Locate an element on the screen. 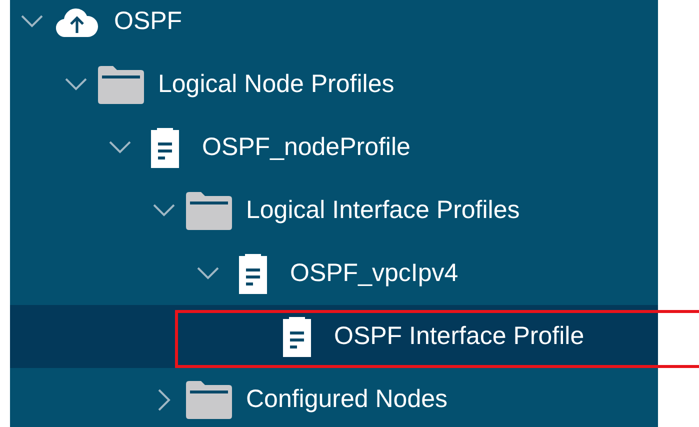 The image size is (699, 427). tree-item-label: OSPF_vpcIpv4 is located at coordinates (374, 273).